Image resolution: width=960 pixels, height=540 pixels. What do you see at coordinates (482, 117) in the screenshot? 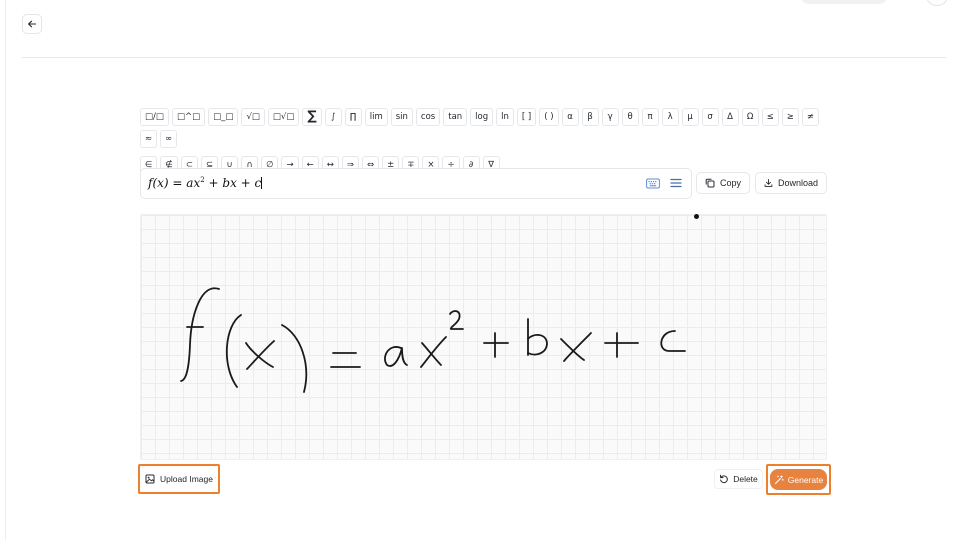
I see `symbol-button: log` at bounding box center [482, 117].